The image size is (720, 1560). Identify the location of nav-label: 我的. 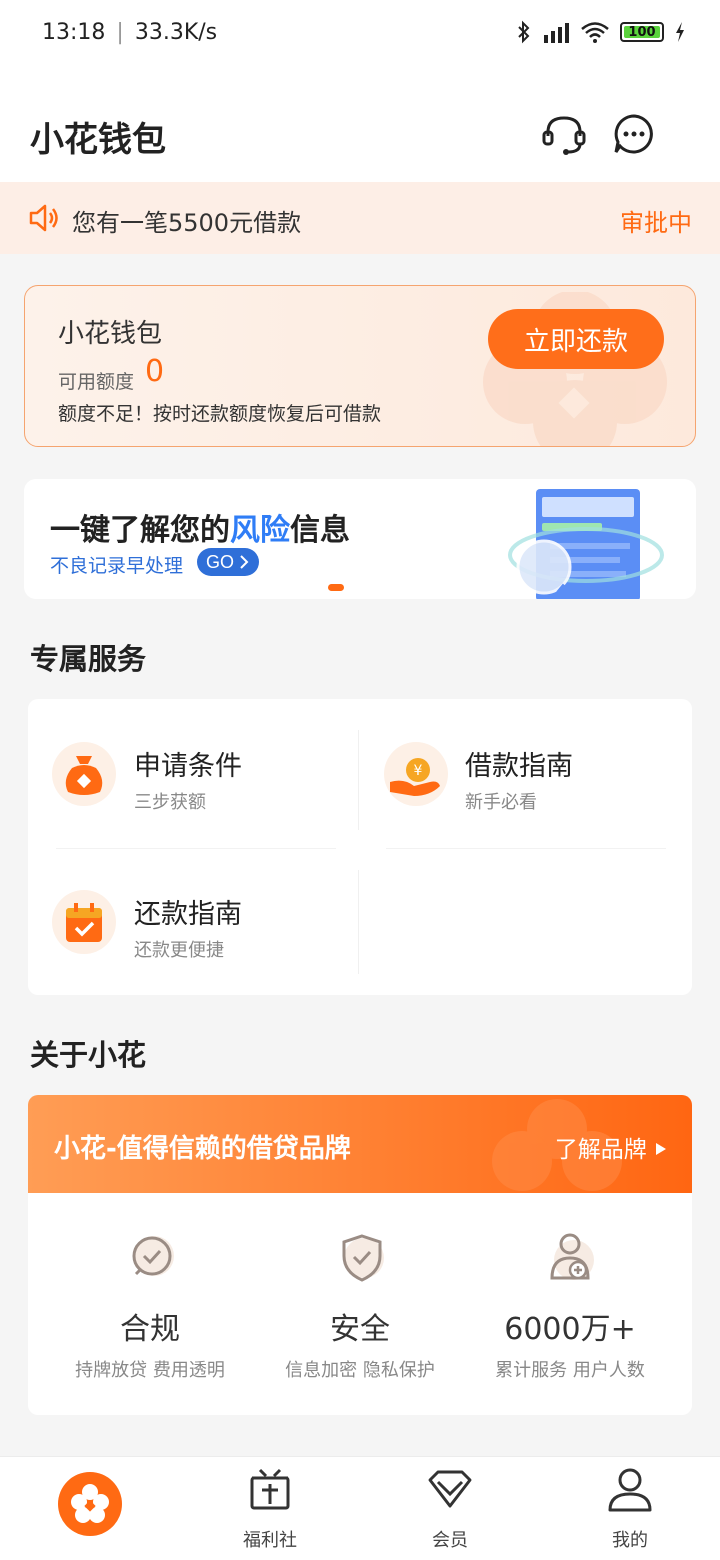
(630, 1540).